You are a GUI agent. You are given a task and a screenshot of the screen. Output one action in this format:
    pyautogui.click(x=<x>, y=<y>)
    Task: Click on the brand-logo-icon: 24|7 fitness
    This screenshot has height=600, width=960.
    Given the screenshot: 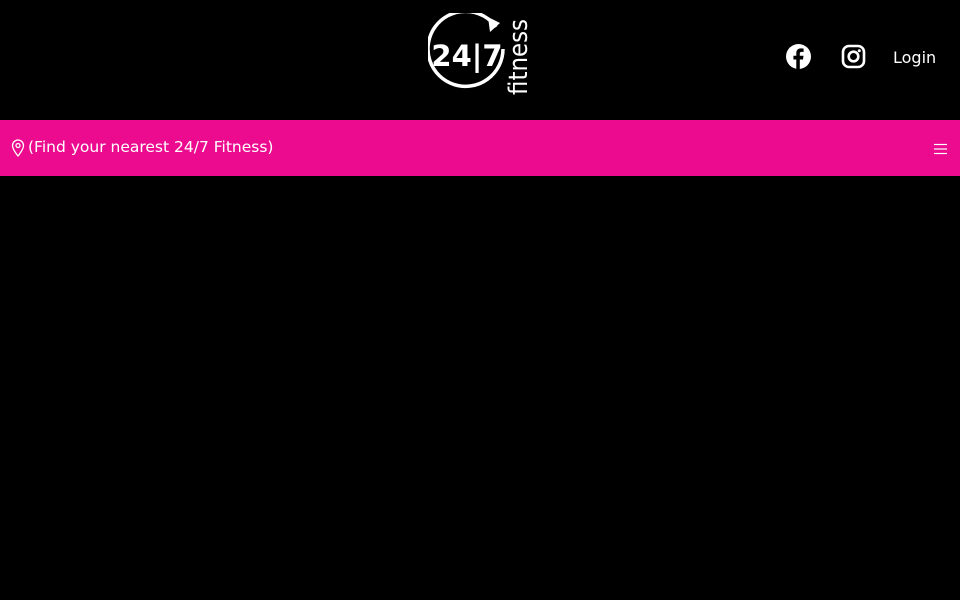 What is the action you would take?
    pyautogui.click(x=480, y=52)
    